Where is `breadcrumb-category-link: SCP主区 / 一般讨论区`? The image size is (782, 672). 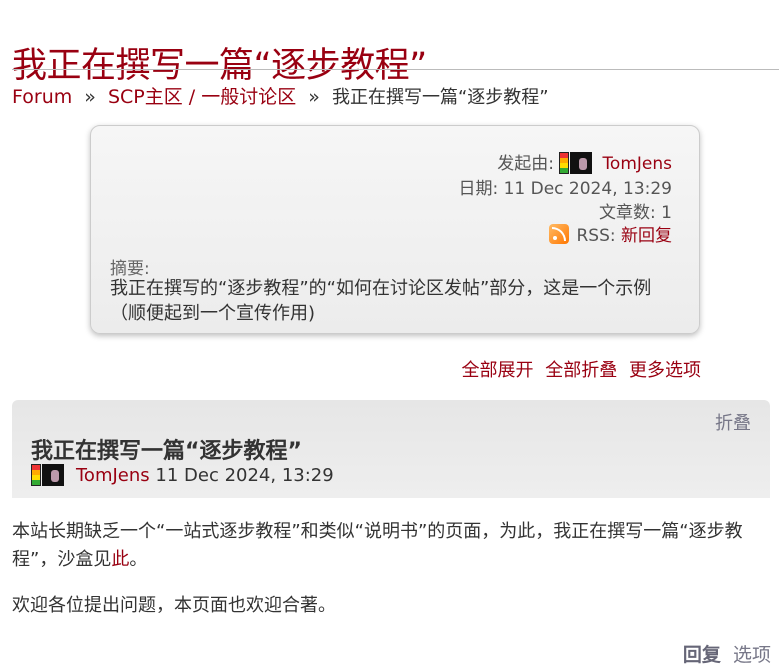
breadcrumb-category-link: SCP主区 / 一般讨论区 is located at coordinates (202, 97).